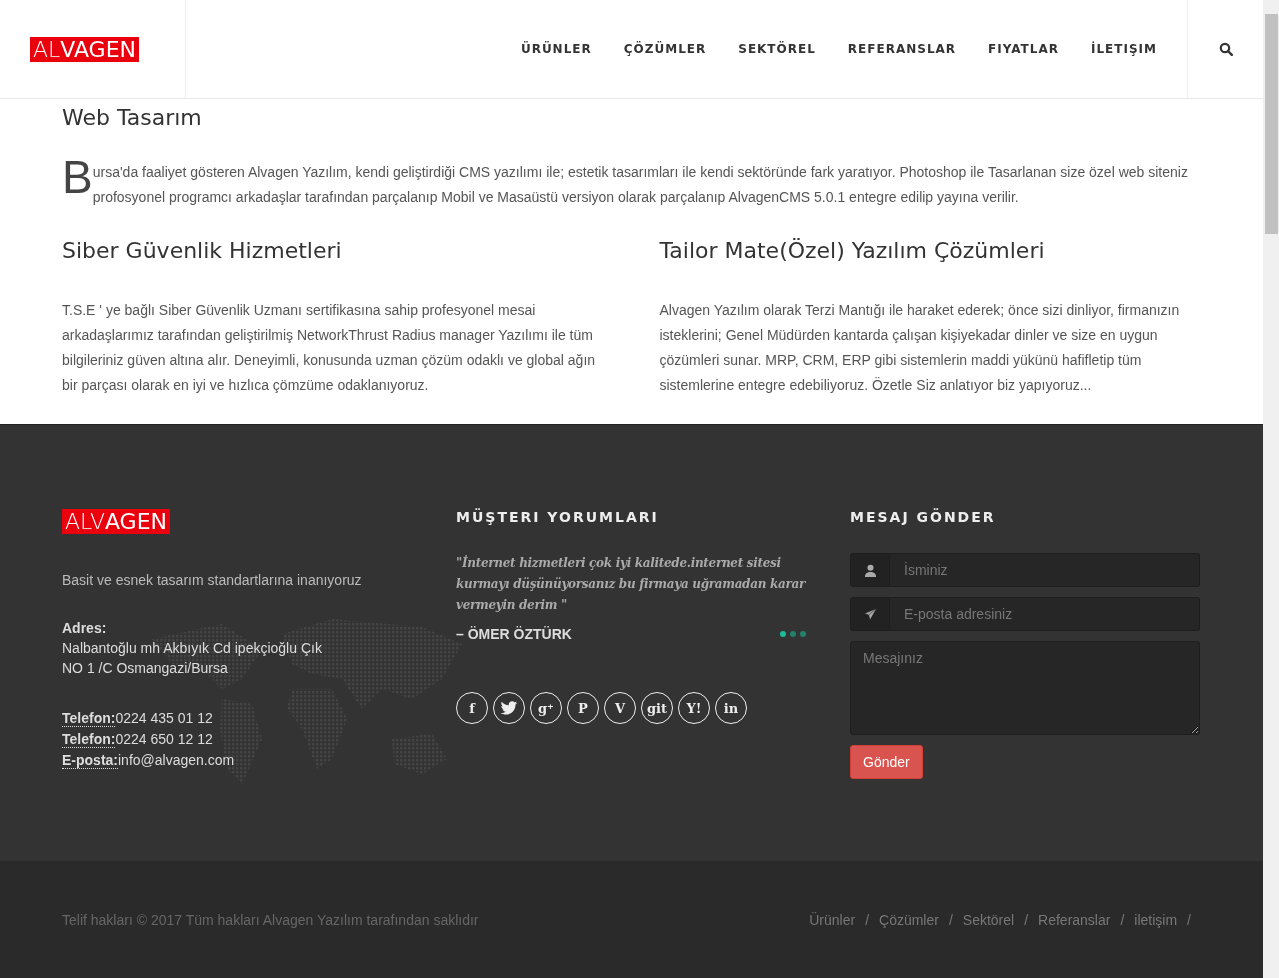 The width and height of the screenshot is (1279, 978). What do you see at coordinates (132, 117) in the screenshot?
I see `section-title: Web Tasarım` at bounding box center [132, 117].